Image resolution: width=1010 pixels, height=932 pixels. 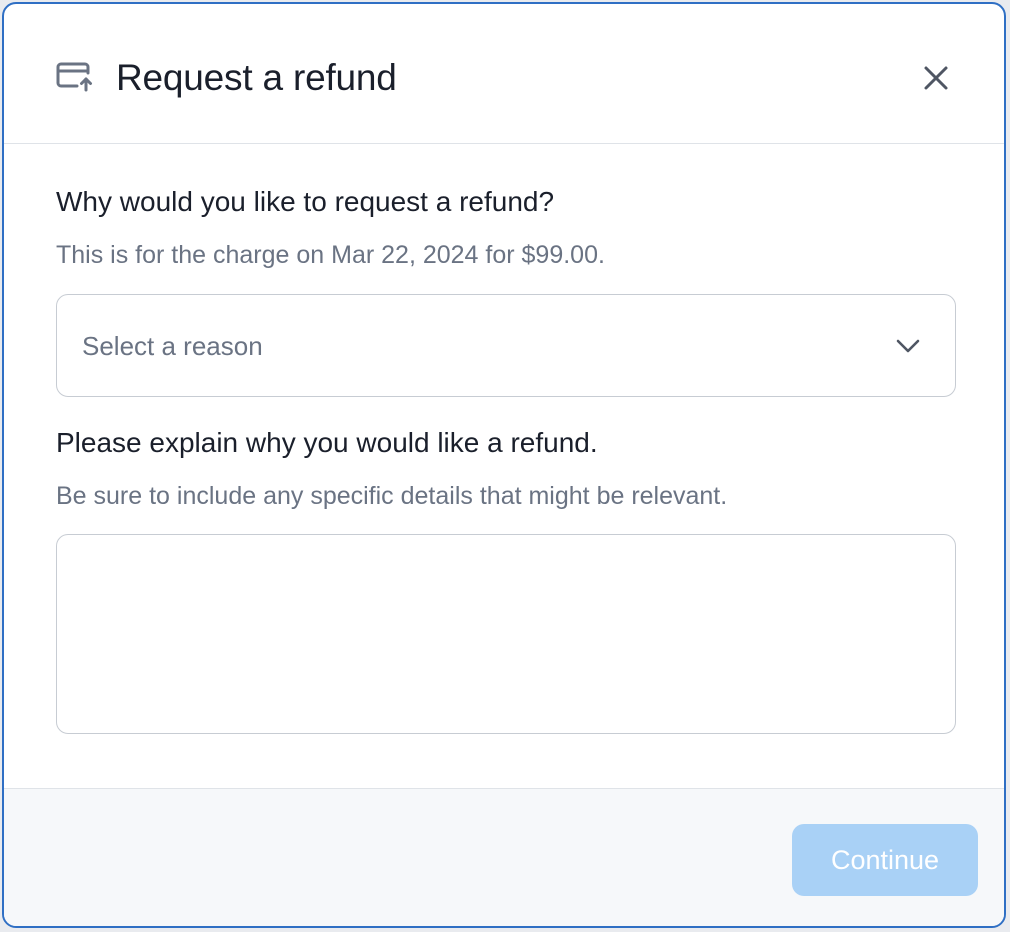 What do you see at coordinates (256, 77) in the screenshot?
I see `dialog-title: Request a refund` at bounding box center [256, 77].